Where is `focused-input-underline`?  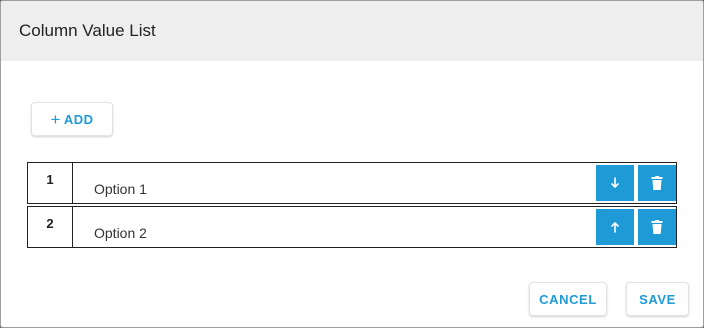
focused-input-underline is located at coordinates (333, 247).